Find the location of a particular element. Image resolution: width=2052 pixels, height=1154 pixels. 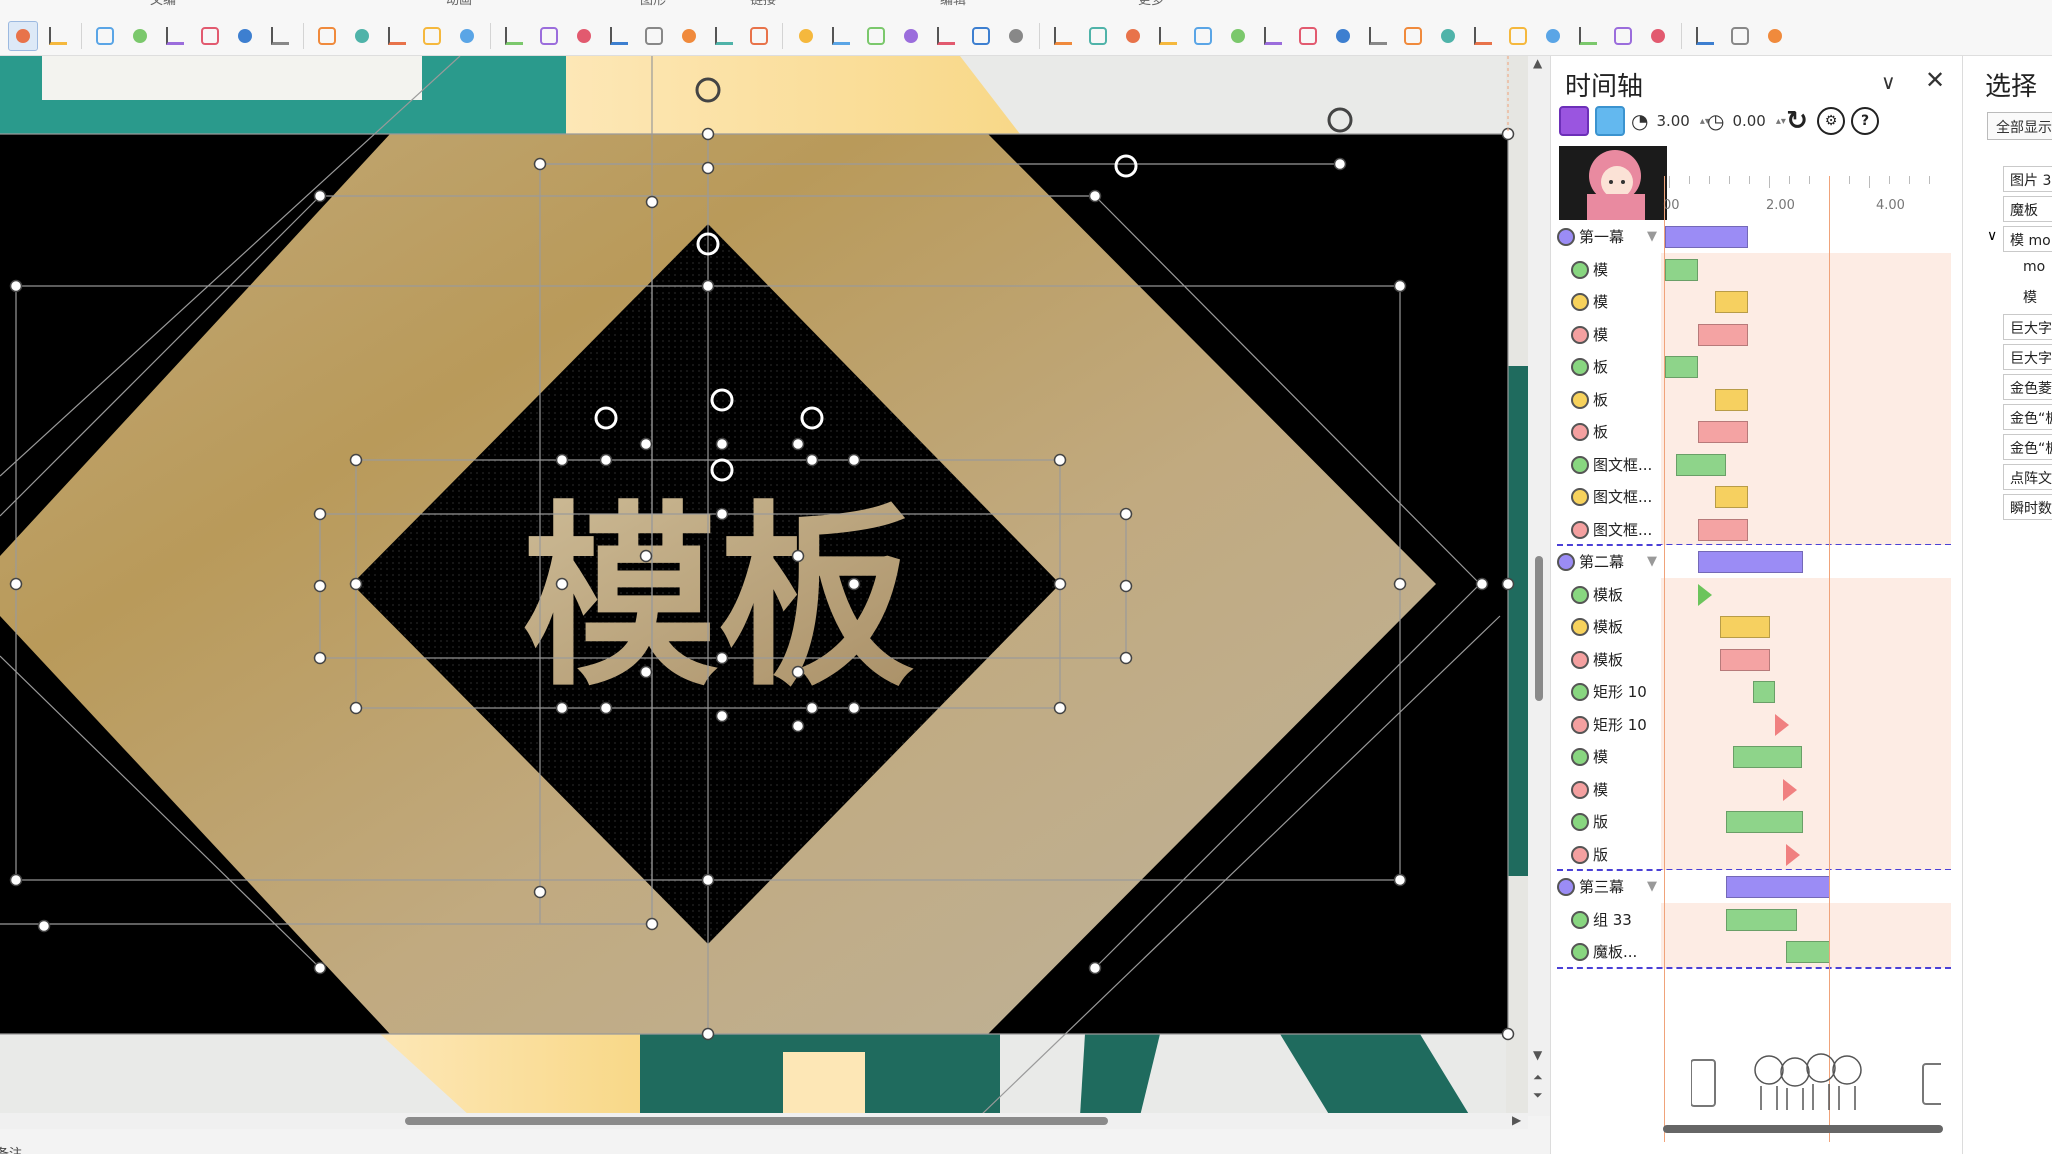

timeline-row: 版 is located at coordinates (1751, 821).